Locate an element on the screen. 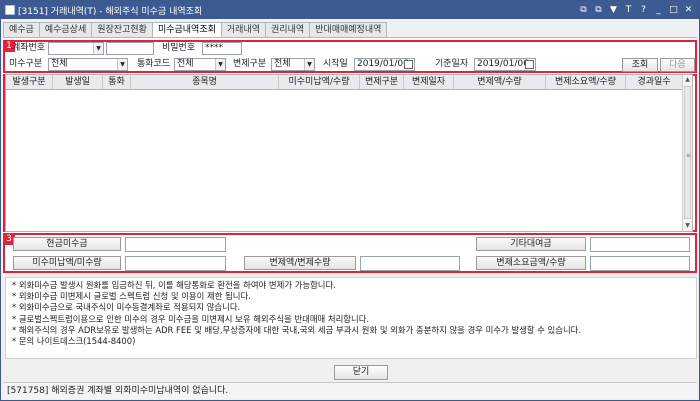 The width and height of the screenshot is (700, 401). misu-type-select: 전체 ▼ is located at coordinates (88, 64).